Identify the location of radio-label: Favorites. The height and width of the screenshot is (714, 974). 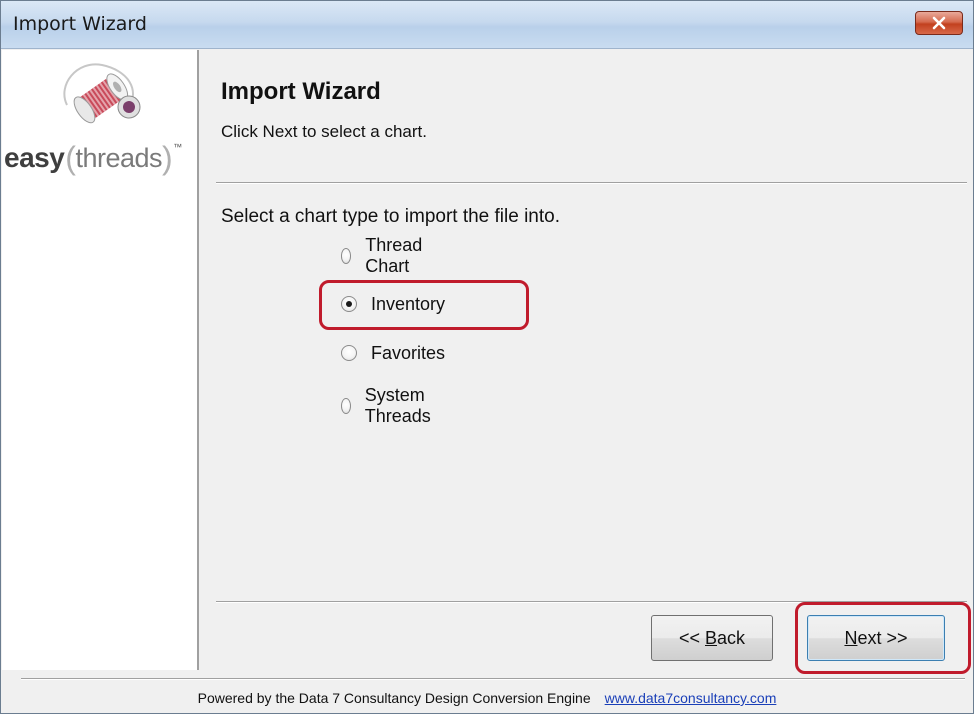
(408, 352).